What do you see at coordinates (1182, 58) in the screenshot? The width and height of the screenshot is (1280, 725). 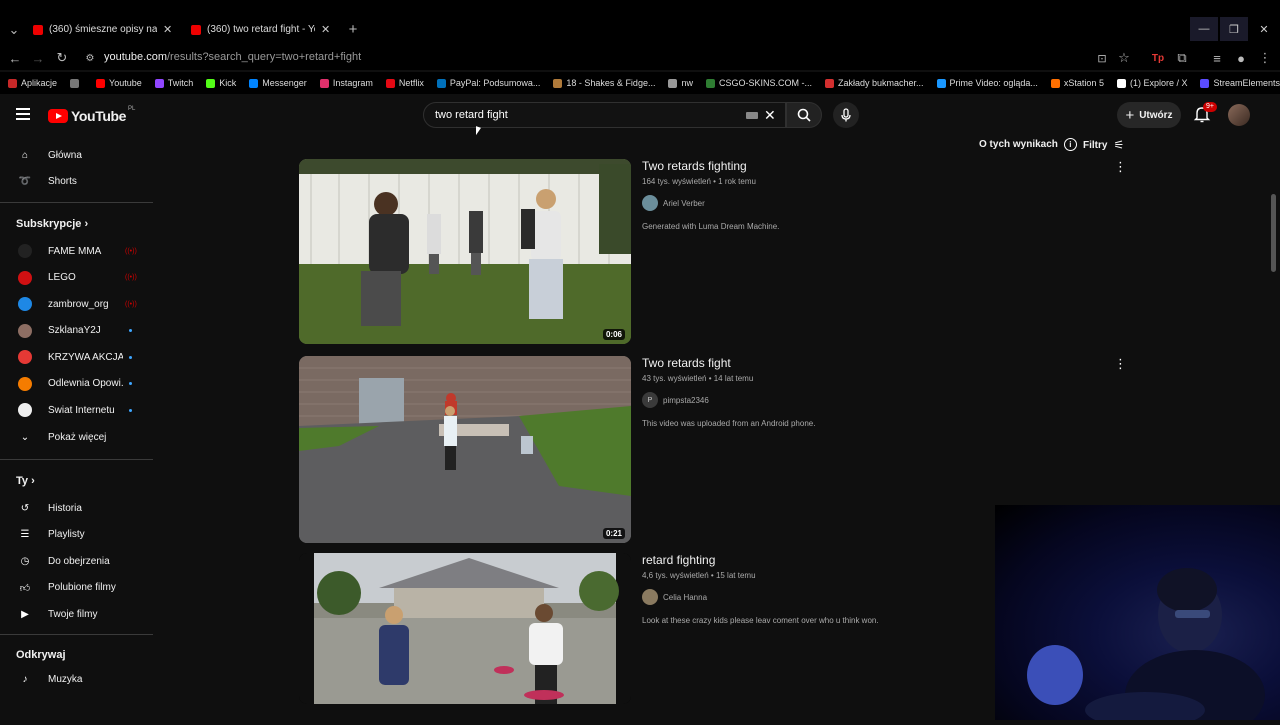 I see `extensions-icon: ⧉` at bounding box center [1182, 58].